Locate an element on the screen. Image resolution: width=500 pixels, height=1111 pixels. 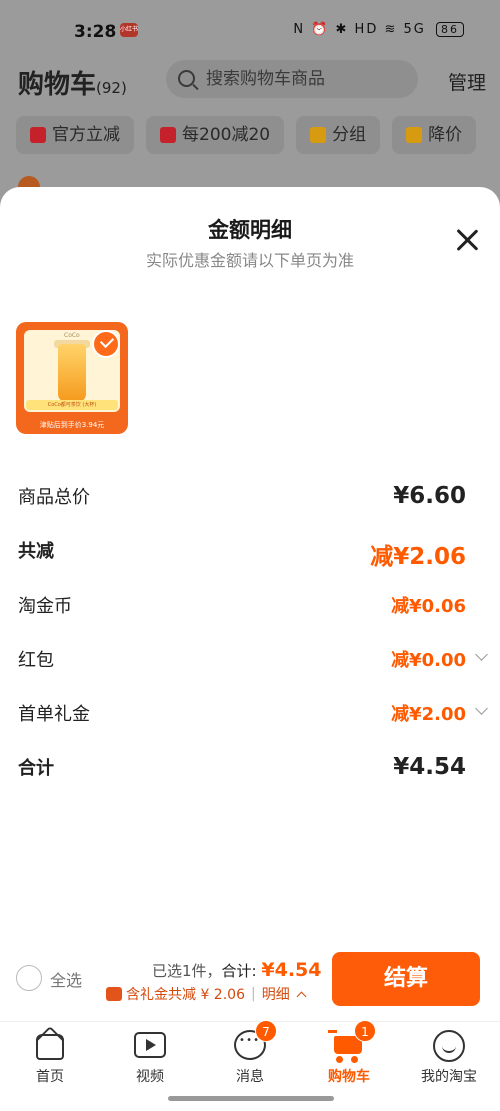
status-right-icons: N ⏰ ✱ HD ≋ 5G is located at coordinates (359, 29).